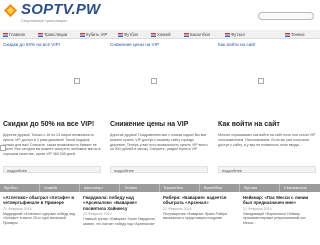 This screenshot has height=245, width=320. Describe the element at coordinates (200, 34) in the screenshot. I see `nav-item-label: Баскетбол` at that location.